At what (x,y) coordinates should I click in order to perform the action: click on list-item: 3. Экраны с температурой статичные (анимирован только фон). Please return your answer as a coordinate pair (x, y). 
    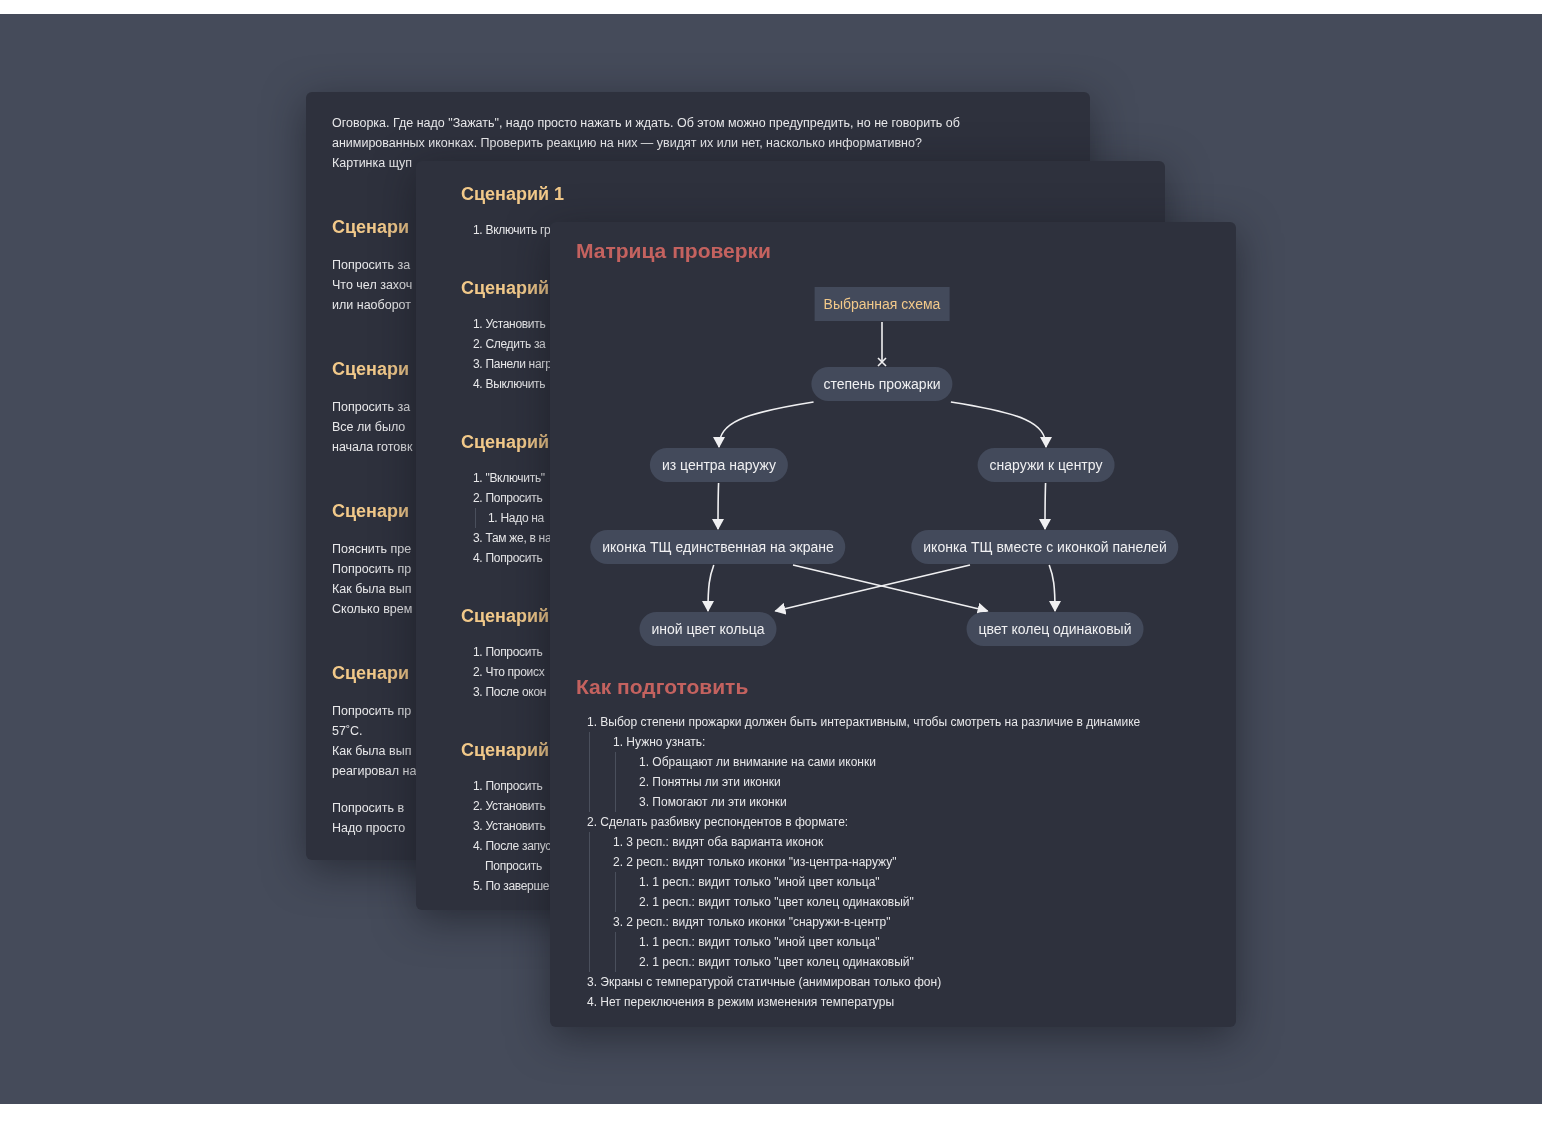
    Looking at the image, I should click on (764, 982).